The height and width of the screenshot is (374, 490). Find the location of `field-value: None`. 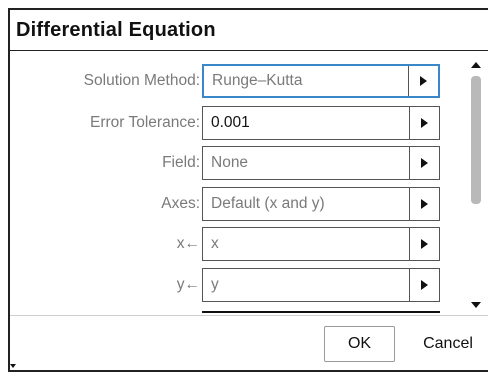

field-value: None is located at coordinates (230, 162).